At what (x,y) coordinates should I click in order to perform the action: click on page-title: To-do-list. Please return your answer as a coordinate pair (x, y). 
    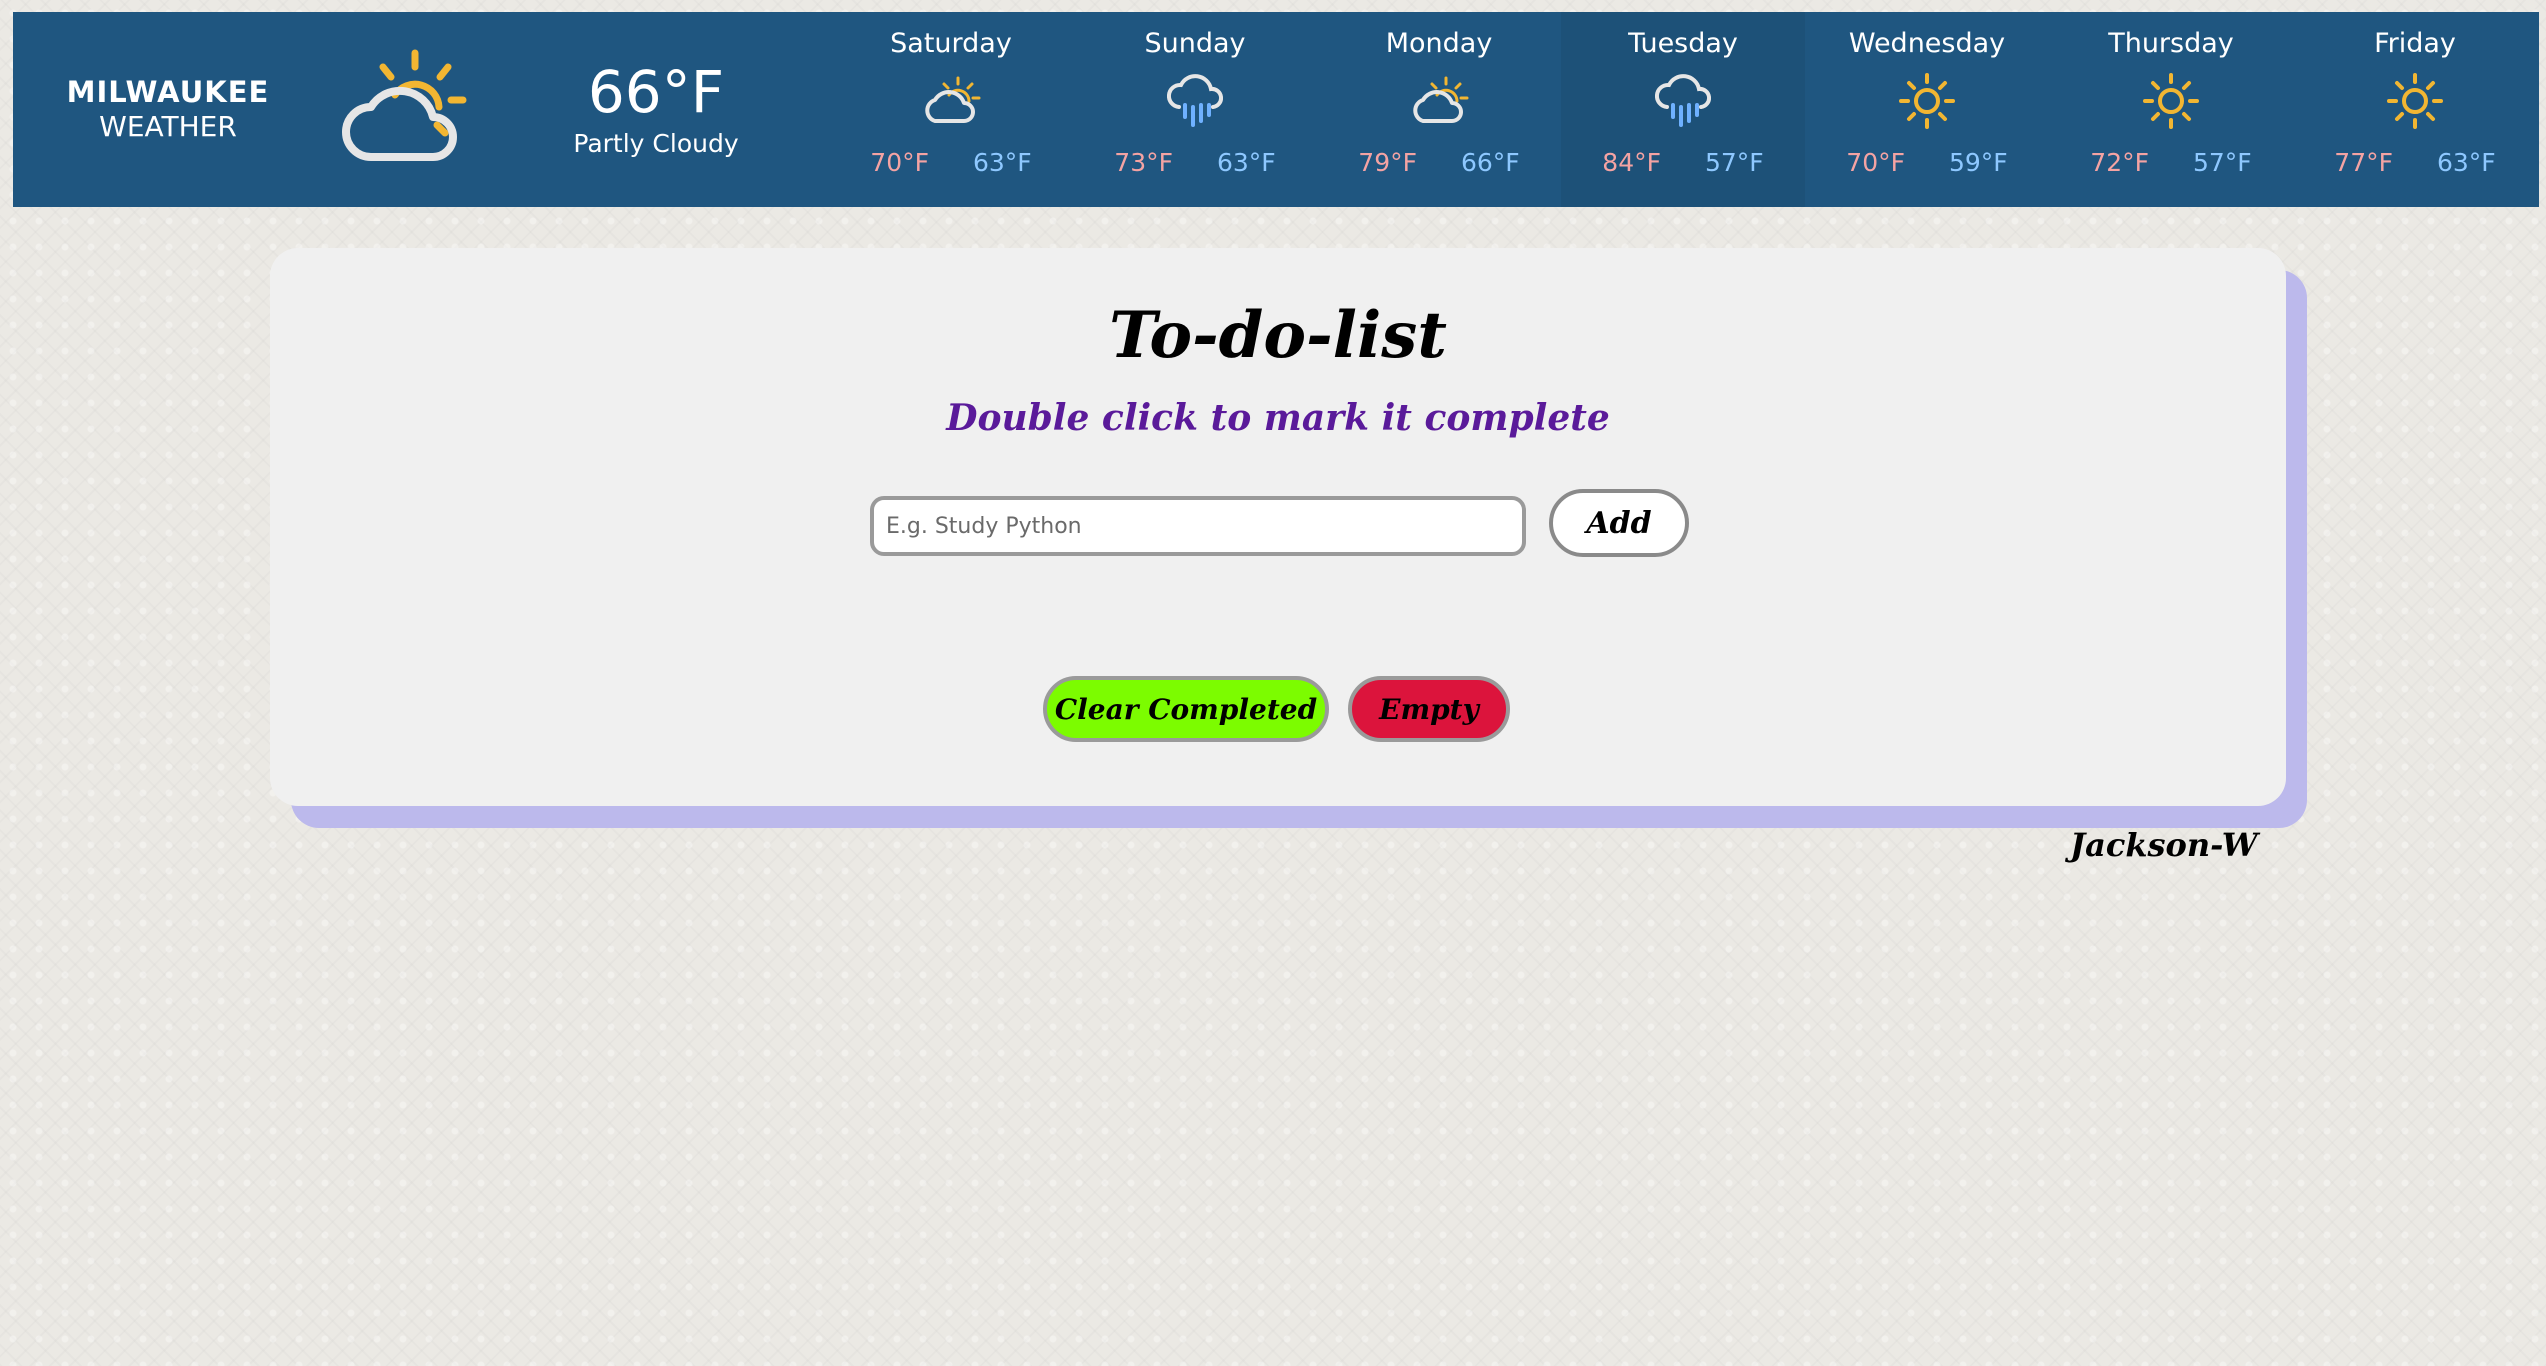
    Looking at the image, I should click on (1278, 335).